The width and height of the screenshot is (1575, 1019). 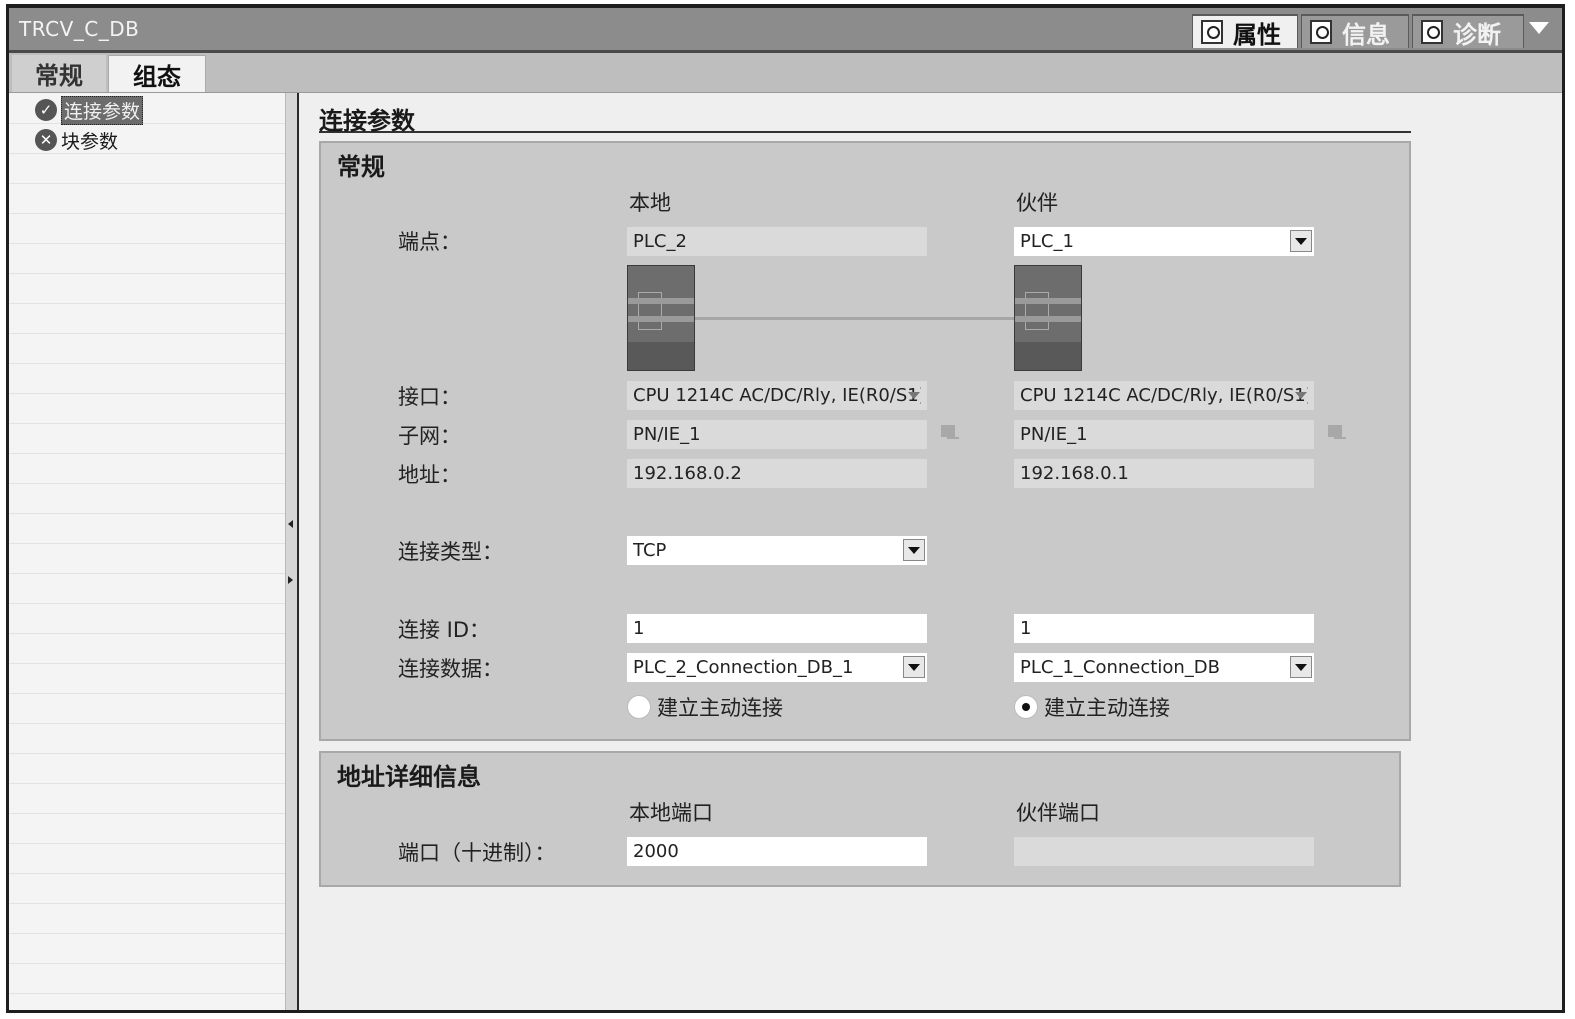 I want to click on connection-id-label: 连接 ID：, so click(x=444, y=630).